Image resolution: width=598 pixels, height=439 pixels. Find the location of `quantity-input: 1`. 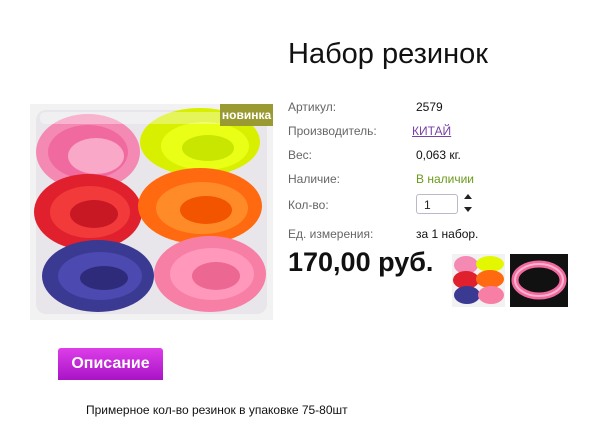

quantity-input: 1 is located at coordinates (437, 204).